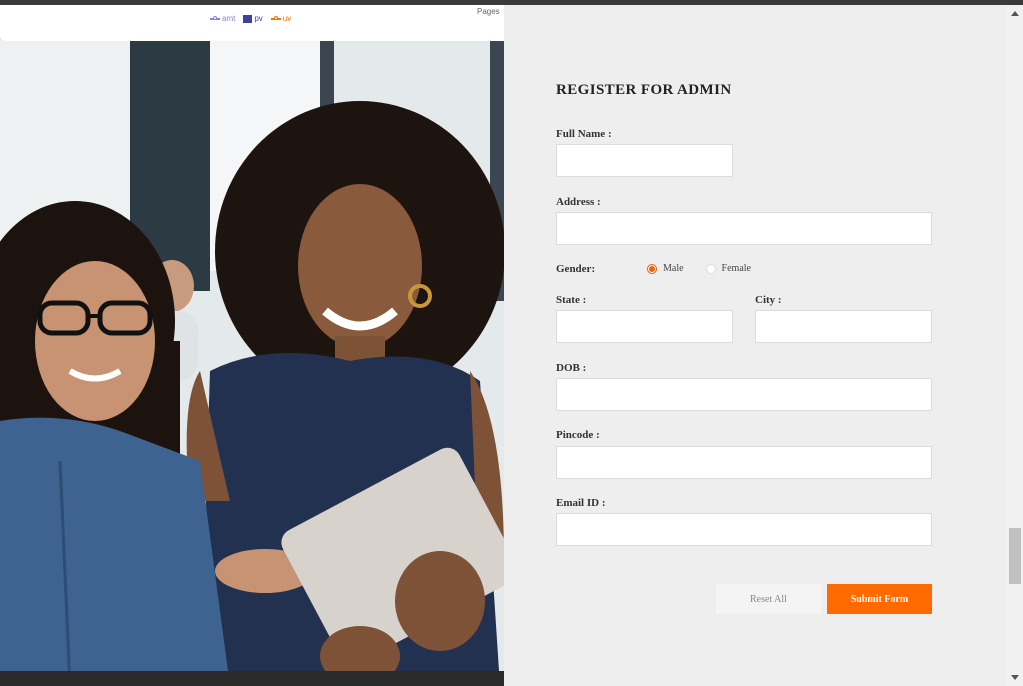  I want to click on chart-axis-label: Pages, so click(488, 11).